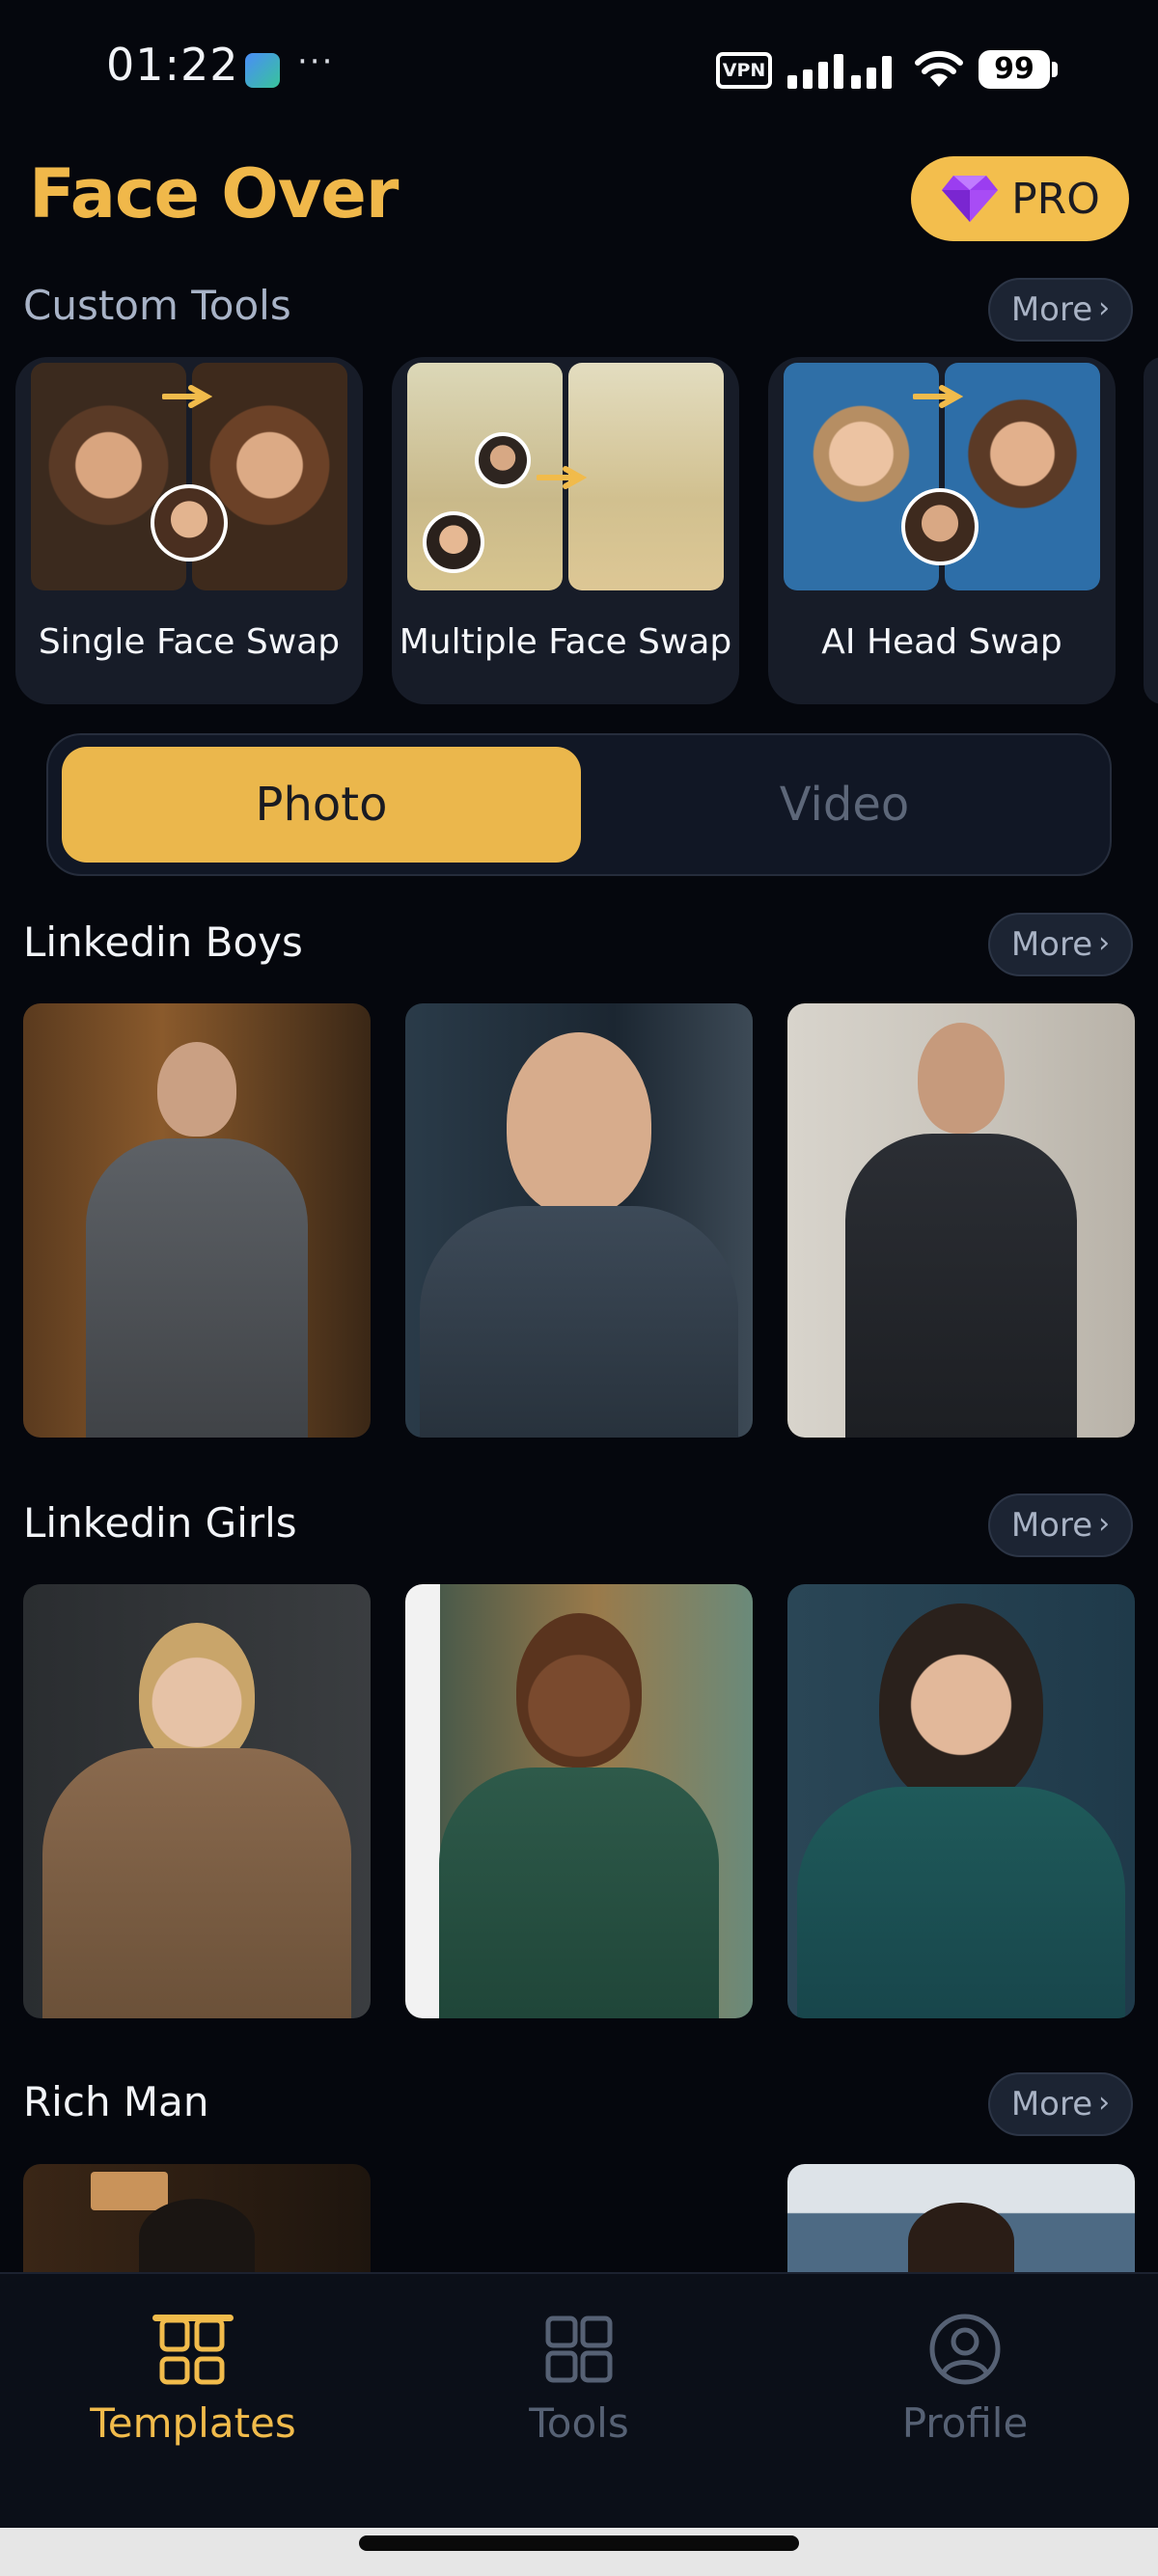  Describe the element at coordinates (163, 942) in the screenshot. I see `linkedin-boys-title: Linkedin Boys` at that location.